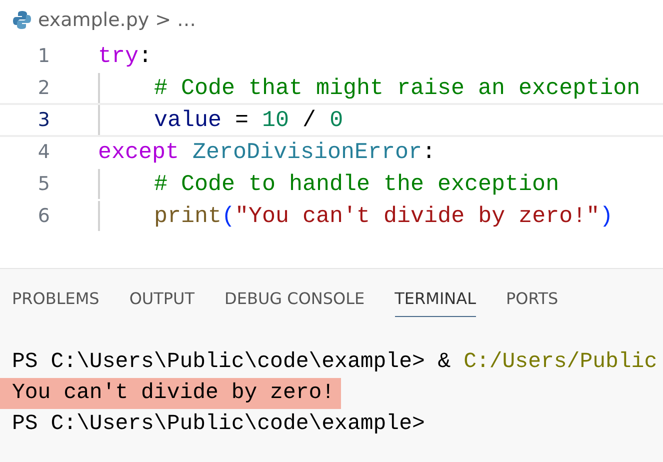 The width and height of the screenshot is (663, 462). Describe the element at coordinates (435, 303) in the screenshot. I see `panel-tab: TERMINAL` at that location.